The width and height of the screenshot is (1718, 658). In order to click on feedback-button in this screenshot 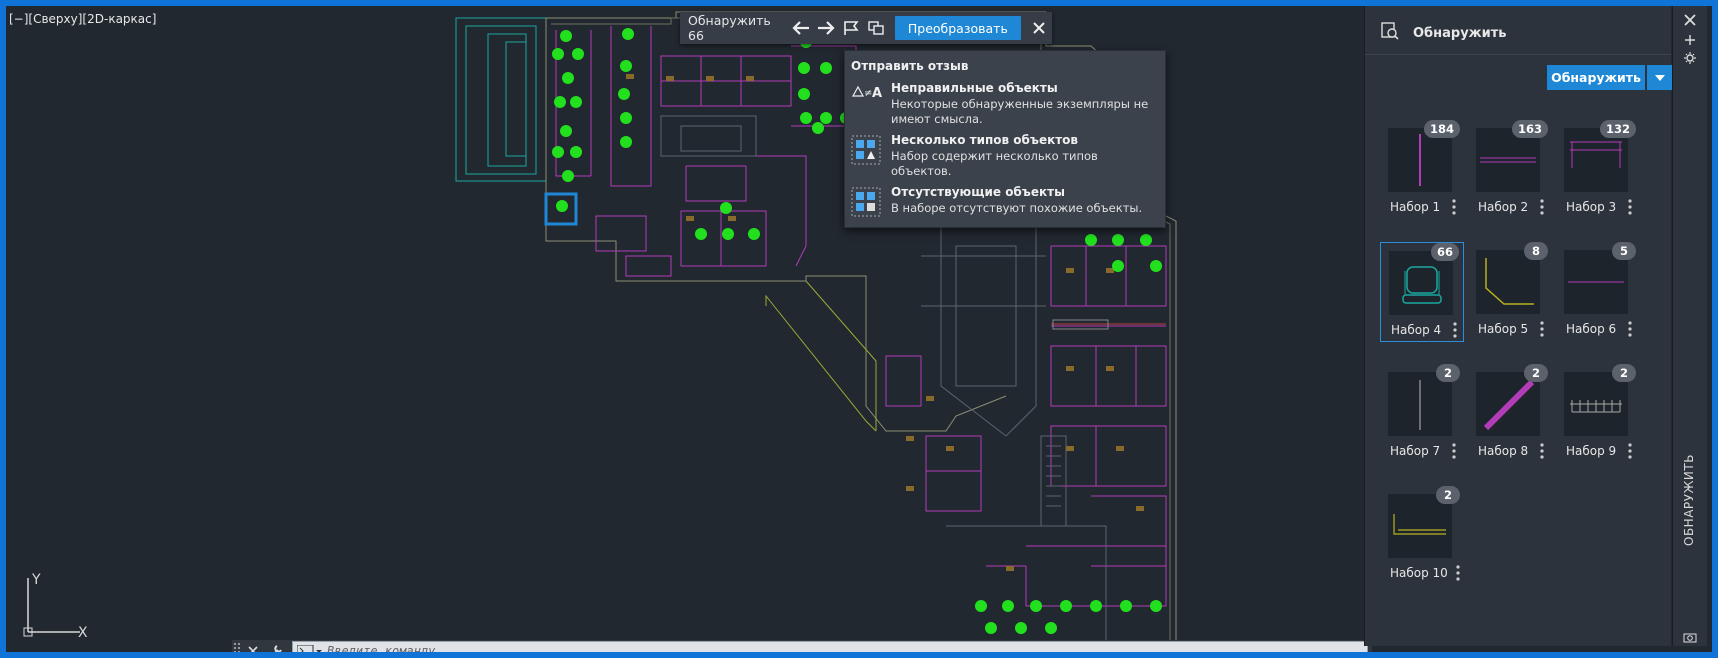, I will do `click(851, 28)`.